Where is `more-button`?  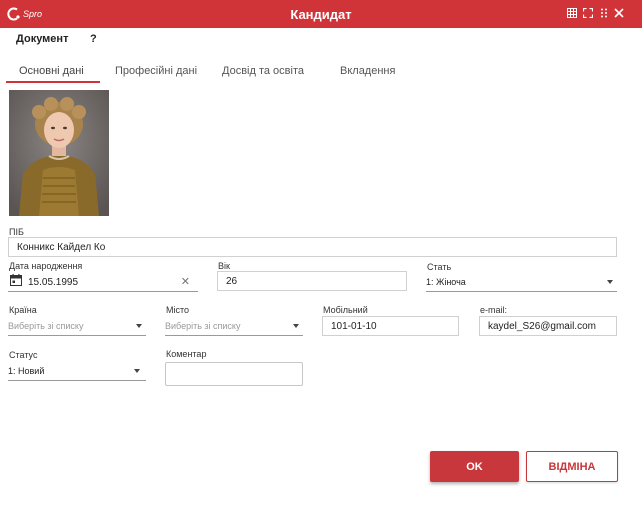 more-button is located at coordinates (604, 13).